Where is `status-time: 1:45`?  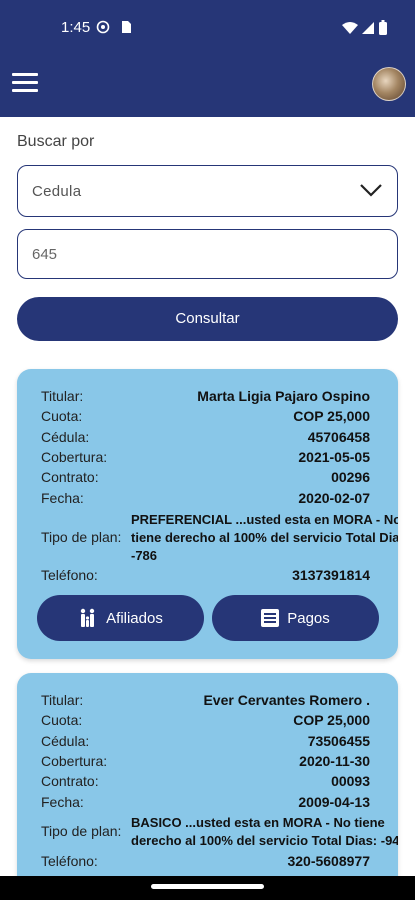 status-time: 1:45 is located at coordinates (76, 27).